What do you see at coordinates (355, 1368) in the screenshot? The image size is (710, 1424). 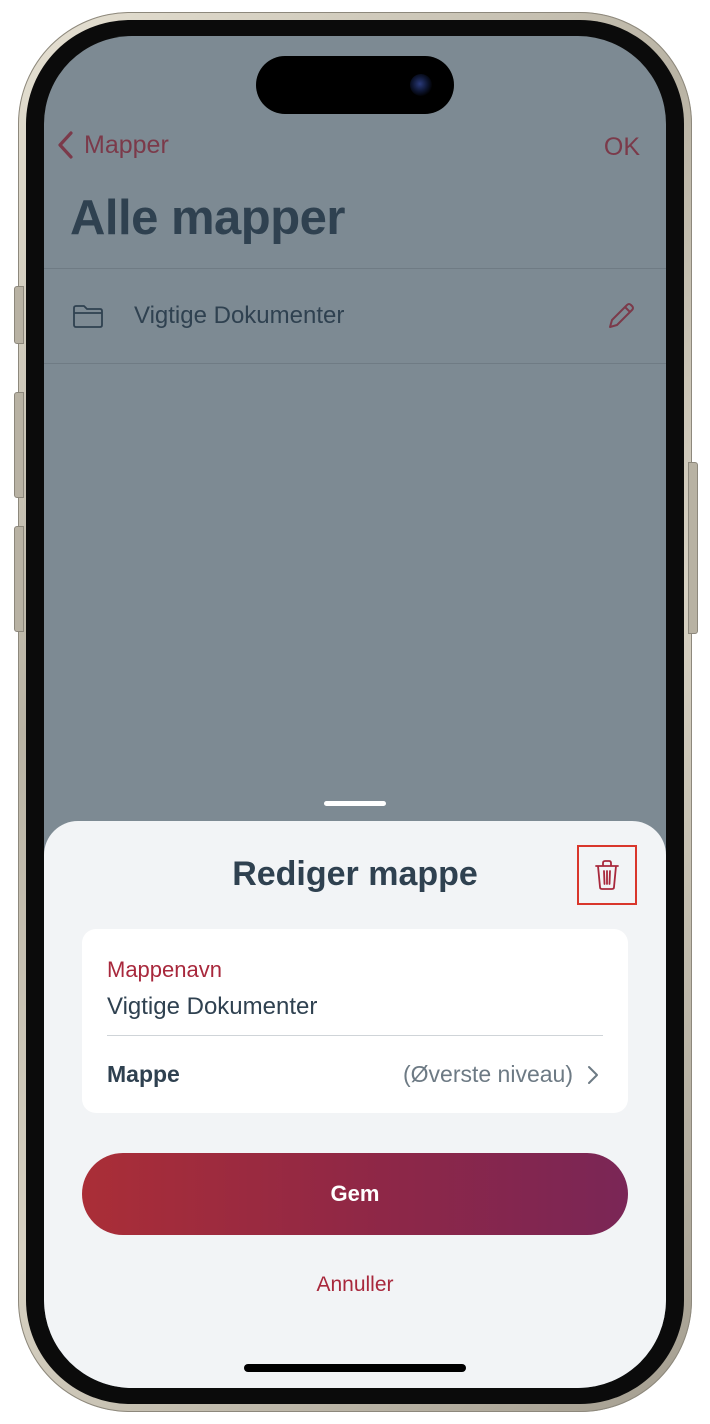 I see `home-indicator` at bounding box center [355, 1368].